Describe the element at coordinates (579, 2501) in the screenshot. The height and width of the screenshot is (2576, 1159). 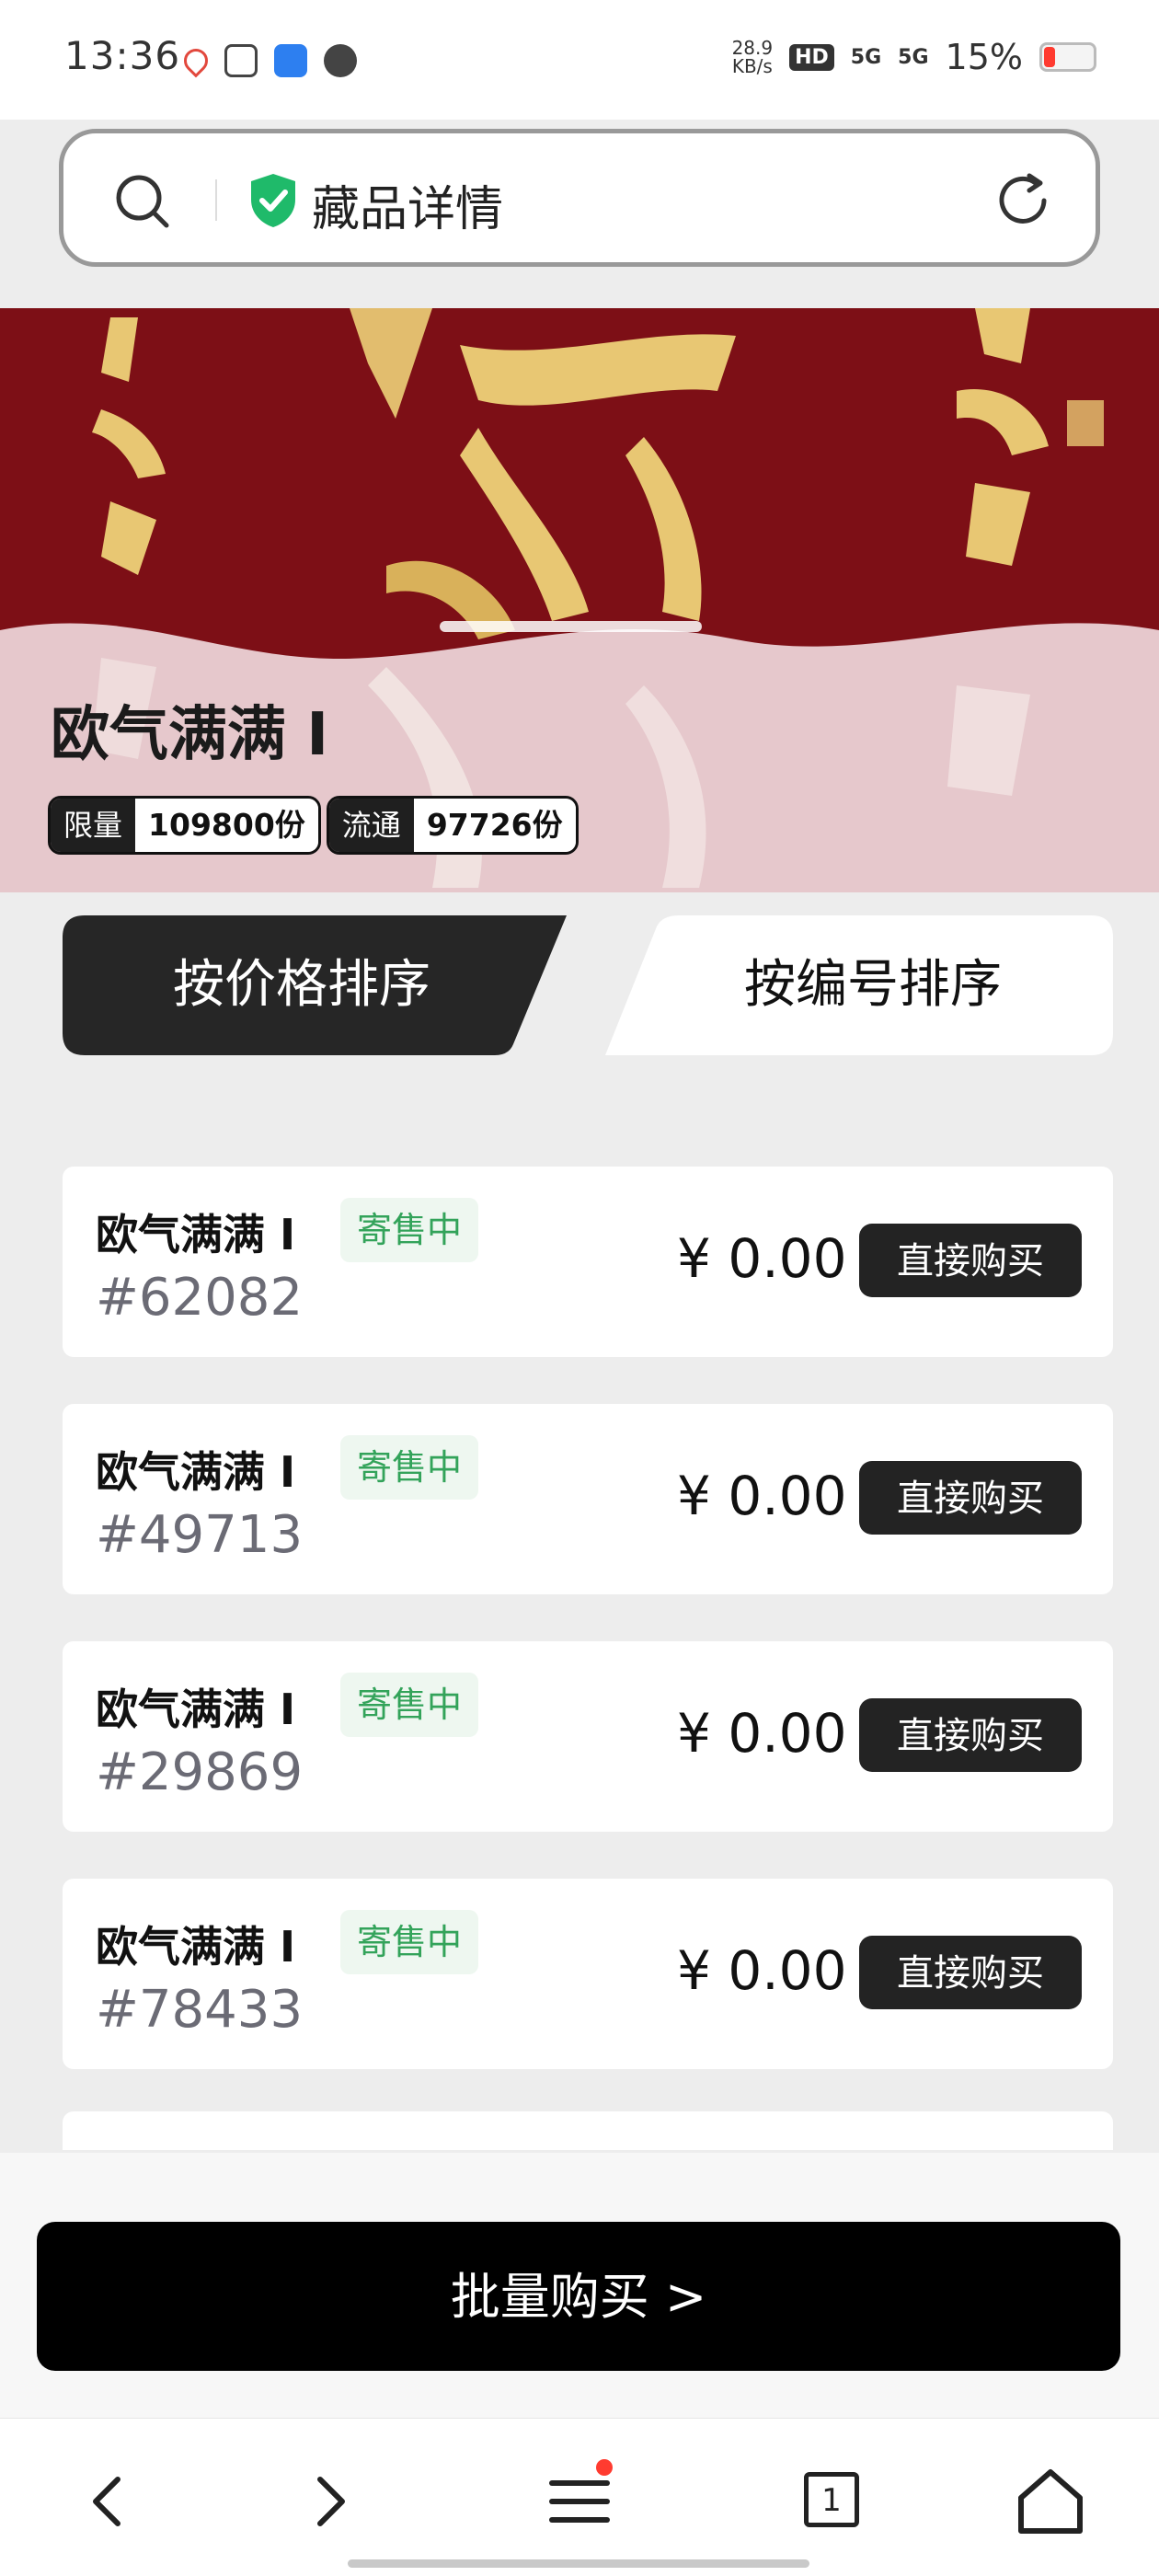
I see `menu-icon` at that location.